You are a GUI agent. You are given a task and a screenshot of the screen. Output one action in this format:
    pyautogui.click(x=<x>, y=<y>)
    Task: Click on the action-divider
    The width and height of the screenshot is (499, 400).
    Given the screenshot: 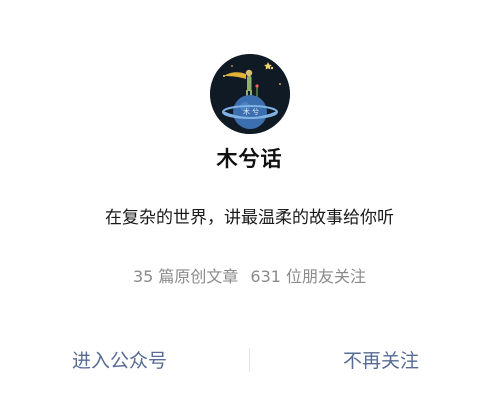 What is the action you would take?
    pyautogui.click(x=249, y=360)
    